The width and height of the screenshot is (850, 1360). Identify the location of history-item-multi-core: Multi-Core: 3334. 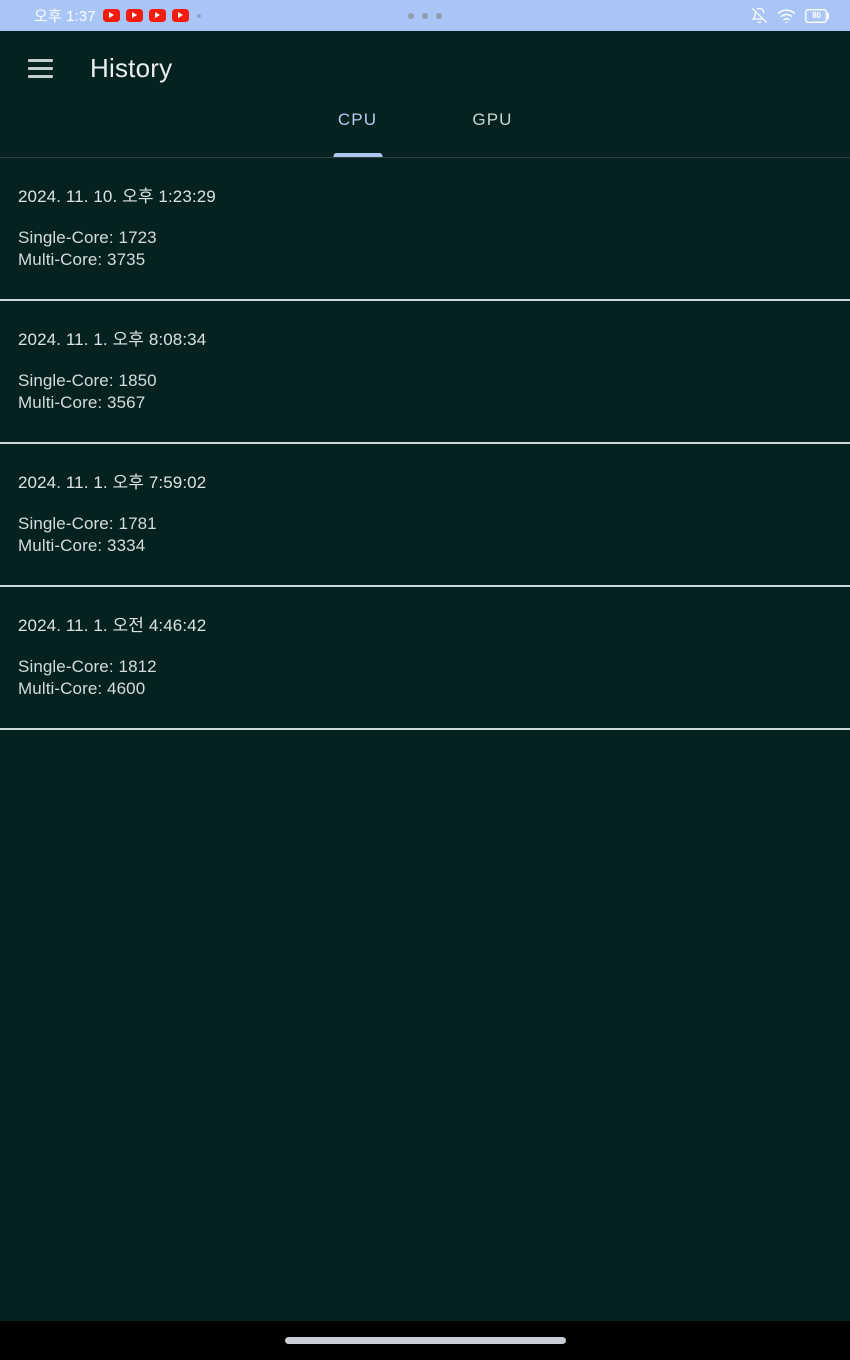
(82, 546).